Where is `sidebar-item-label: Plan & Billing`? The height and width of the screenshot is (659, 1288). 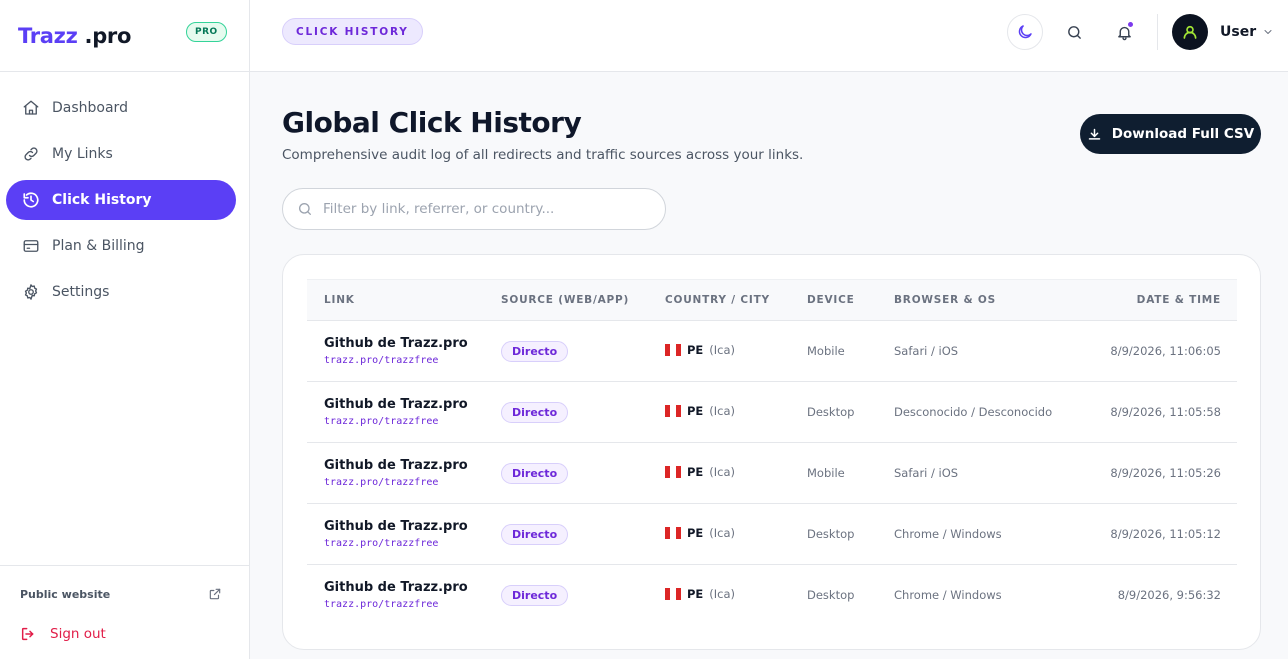 sidebar-item-label: Plan & Billing is located at coordinates (98, 246).